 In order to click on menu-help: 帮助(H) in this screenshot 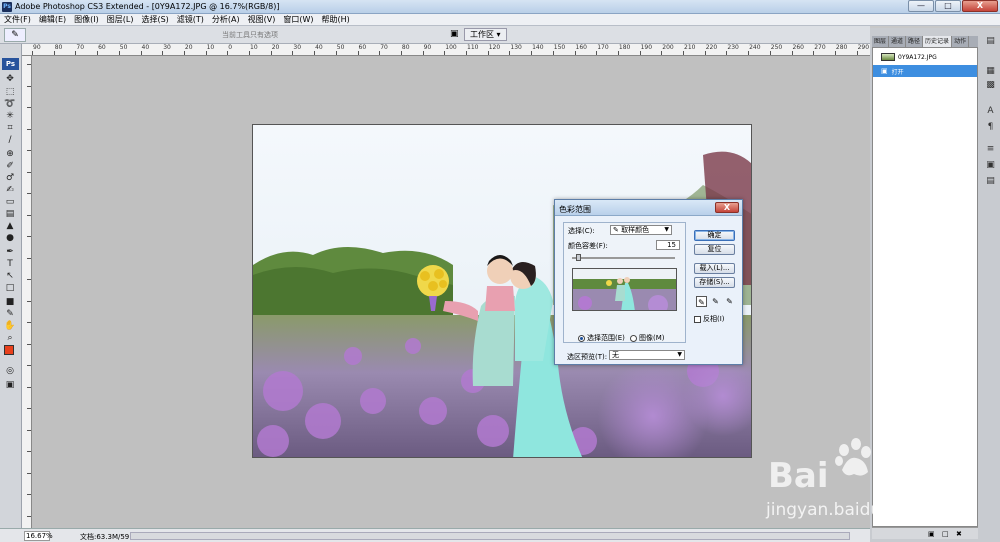, I will do `click(336, 19)`.